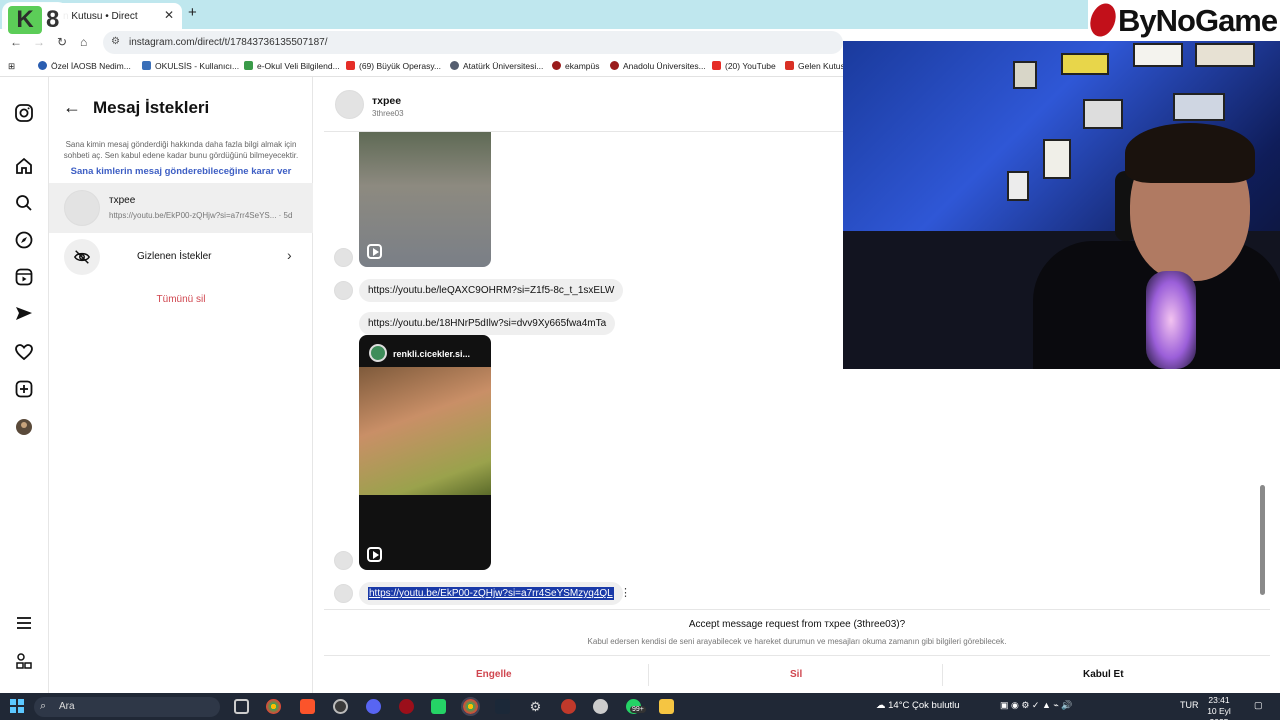  Describe the element at coordinates (24, 389) in the screenshot. I see `create-icon` at that location.